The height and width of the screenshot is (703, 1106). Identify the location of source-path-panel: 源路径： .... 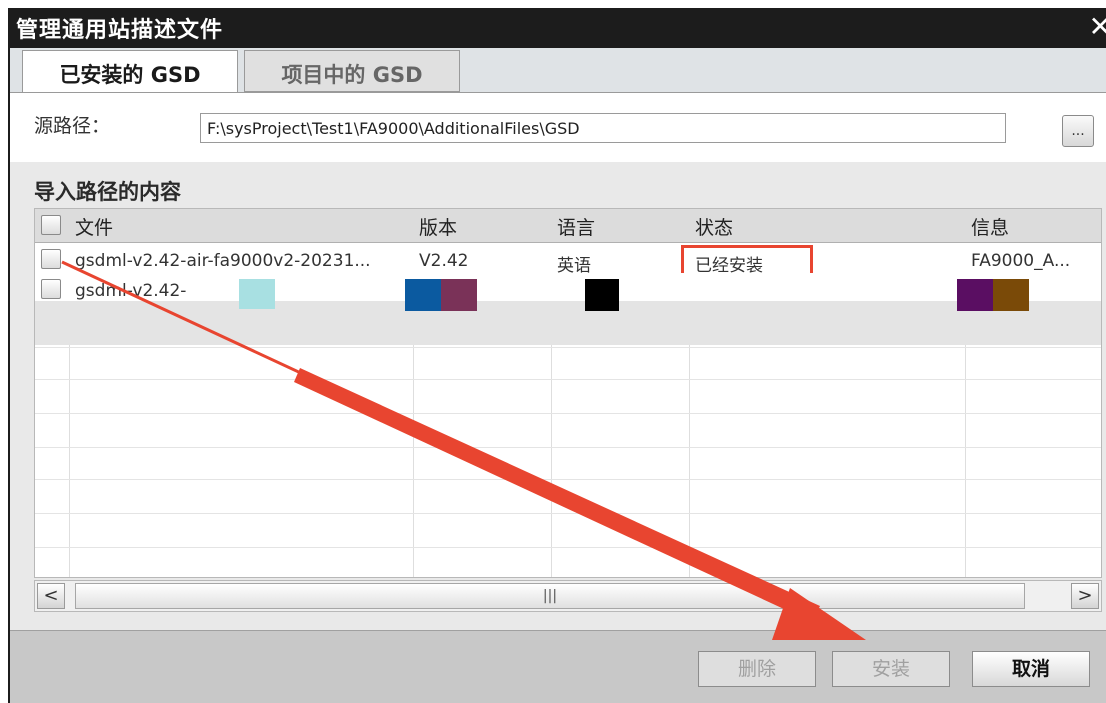
(558, 127).